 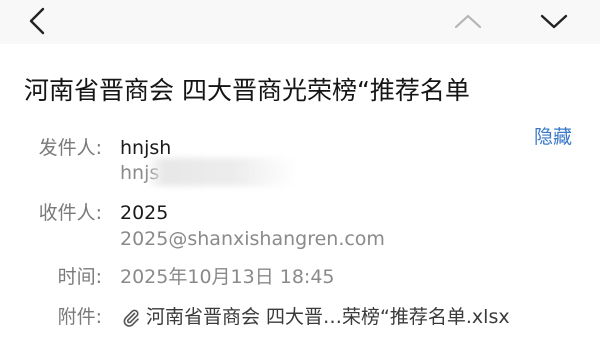 I want to click on next-email-button, so click(x=554, y=21).